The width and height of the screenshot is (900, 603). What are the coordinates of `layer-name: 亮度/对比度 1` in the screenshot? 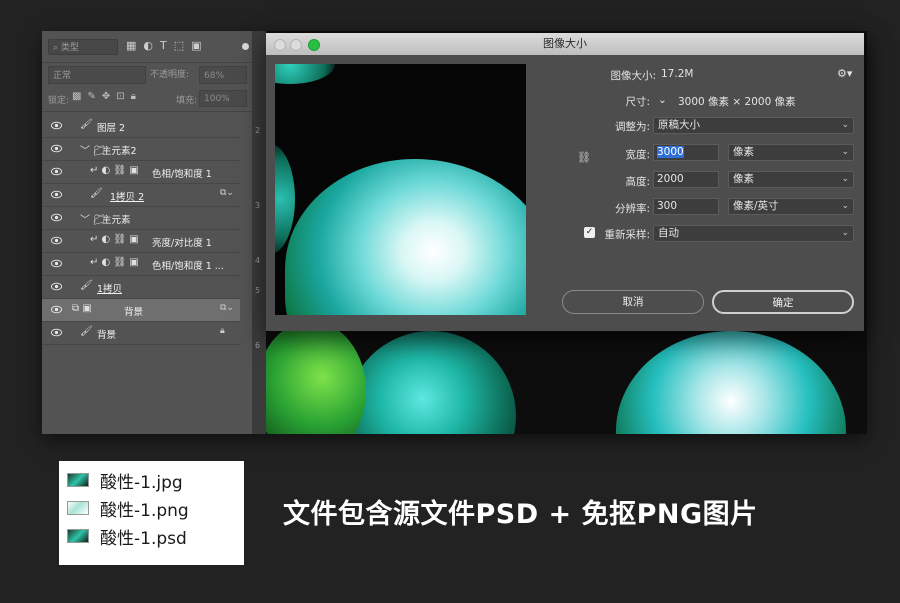 It's located at (182, 243).